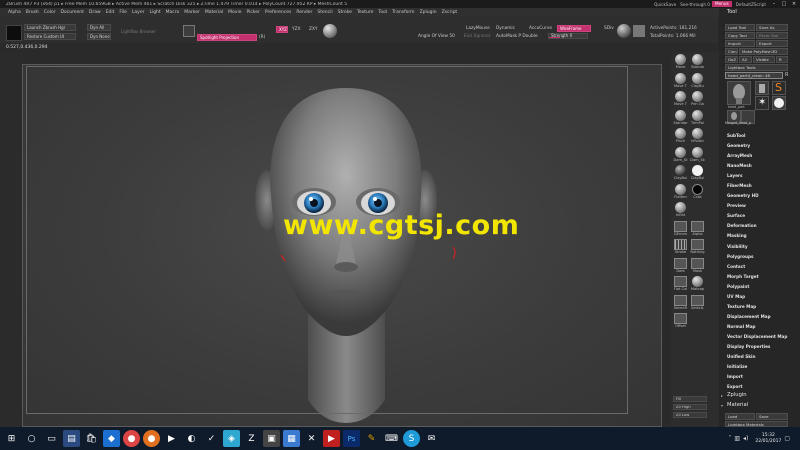 The image size is (800, 450). I want to click on exit-ignore-button: Exit (Ignore), so click(477, 36).